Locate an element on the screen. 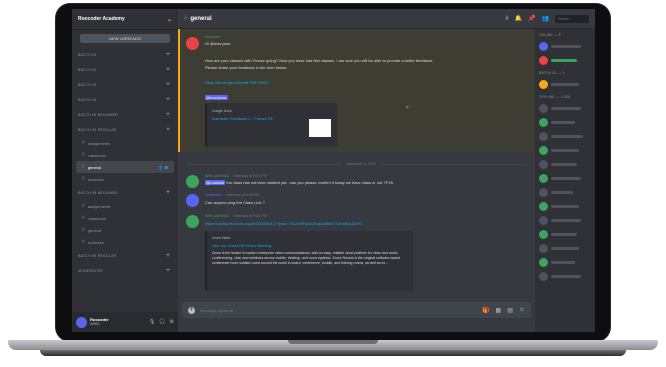 The height and width of the screenshot is (367, 666). member-group-header: ONLINE — 6 is located at coordinates (550, 35).